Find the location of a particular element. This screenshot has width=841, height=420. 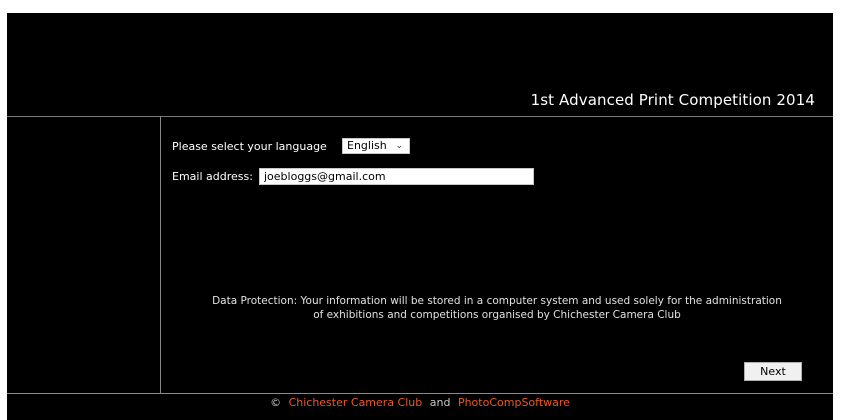

club-link: Chichester Camera Club is located at coordinates (356, 402).